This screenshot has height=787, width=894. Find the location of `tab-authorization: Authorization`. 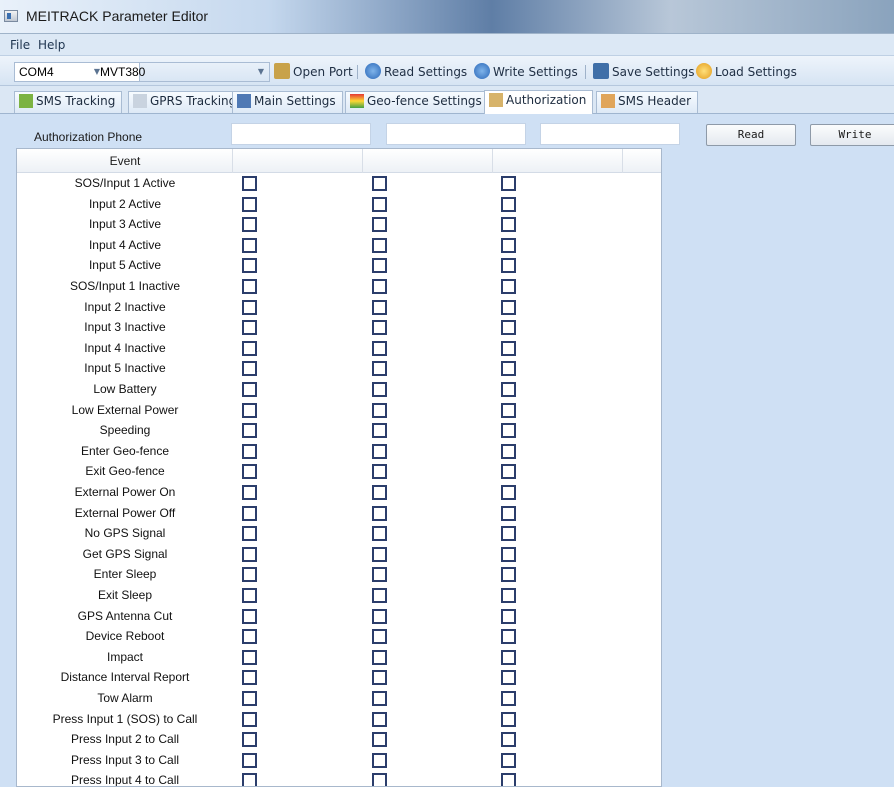

tab-authorization: Authorization is located at coordinates (539, 102).